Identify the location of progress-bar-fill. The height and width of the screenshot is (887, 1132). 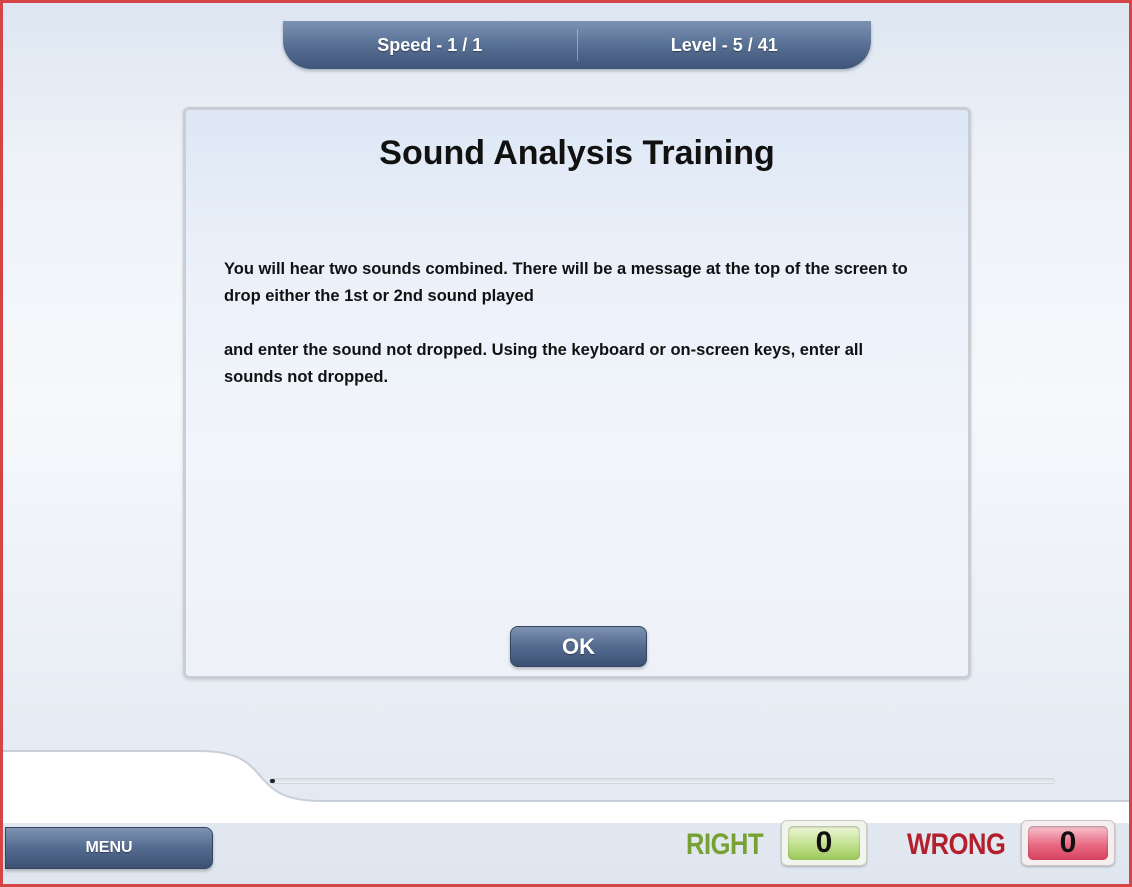
(272, 781).